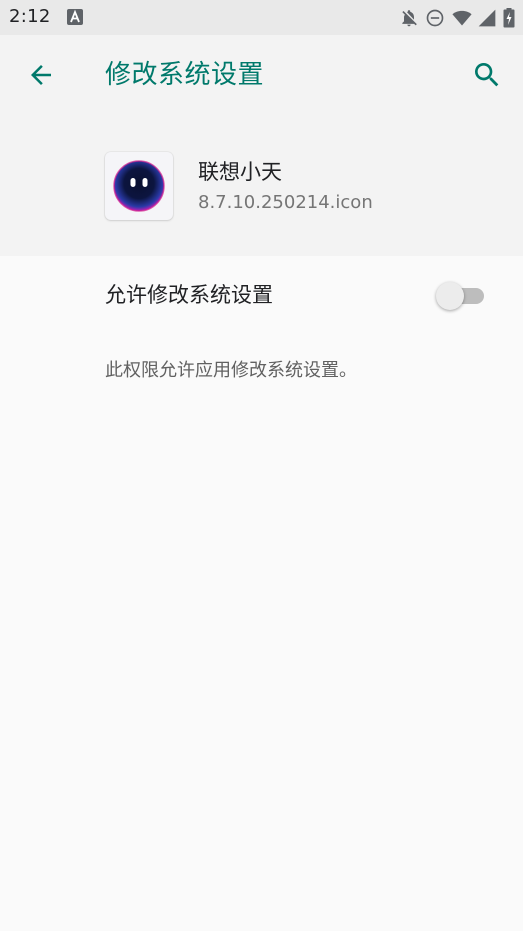 This screenshot has height=931, width=523. I want to click on search-button, so click(487, 75).